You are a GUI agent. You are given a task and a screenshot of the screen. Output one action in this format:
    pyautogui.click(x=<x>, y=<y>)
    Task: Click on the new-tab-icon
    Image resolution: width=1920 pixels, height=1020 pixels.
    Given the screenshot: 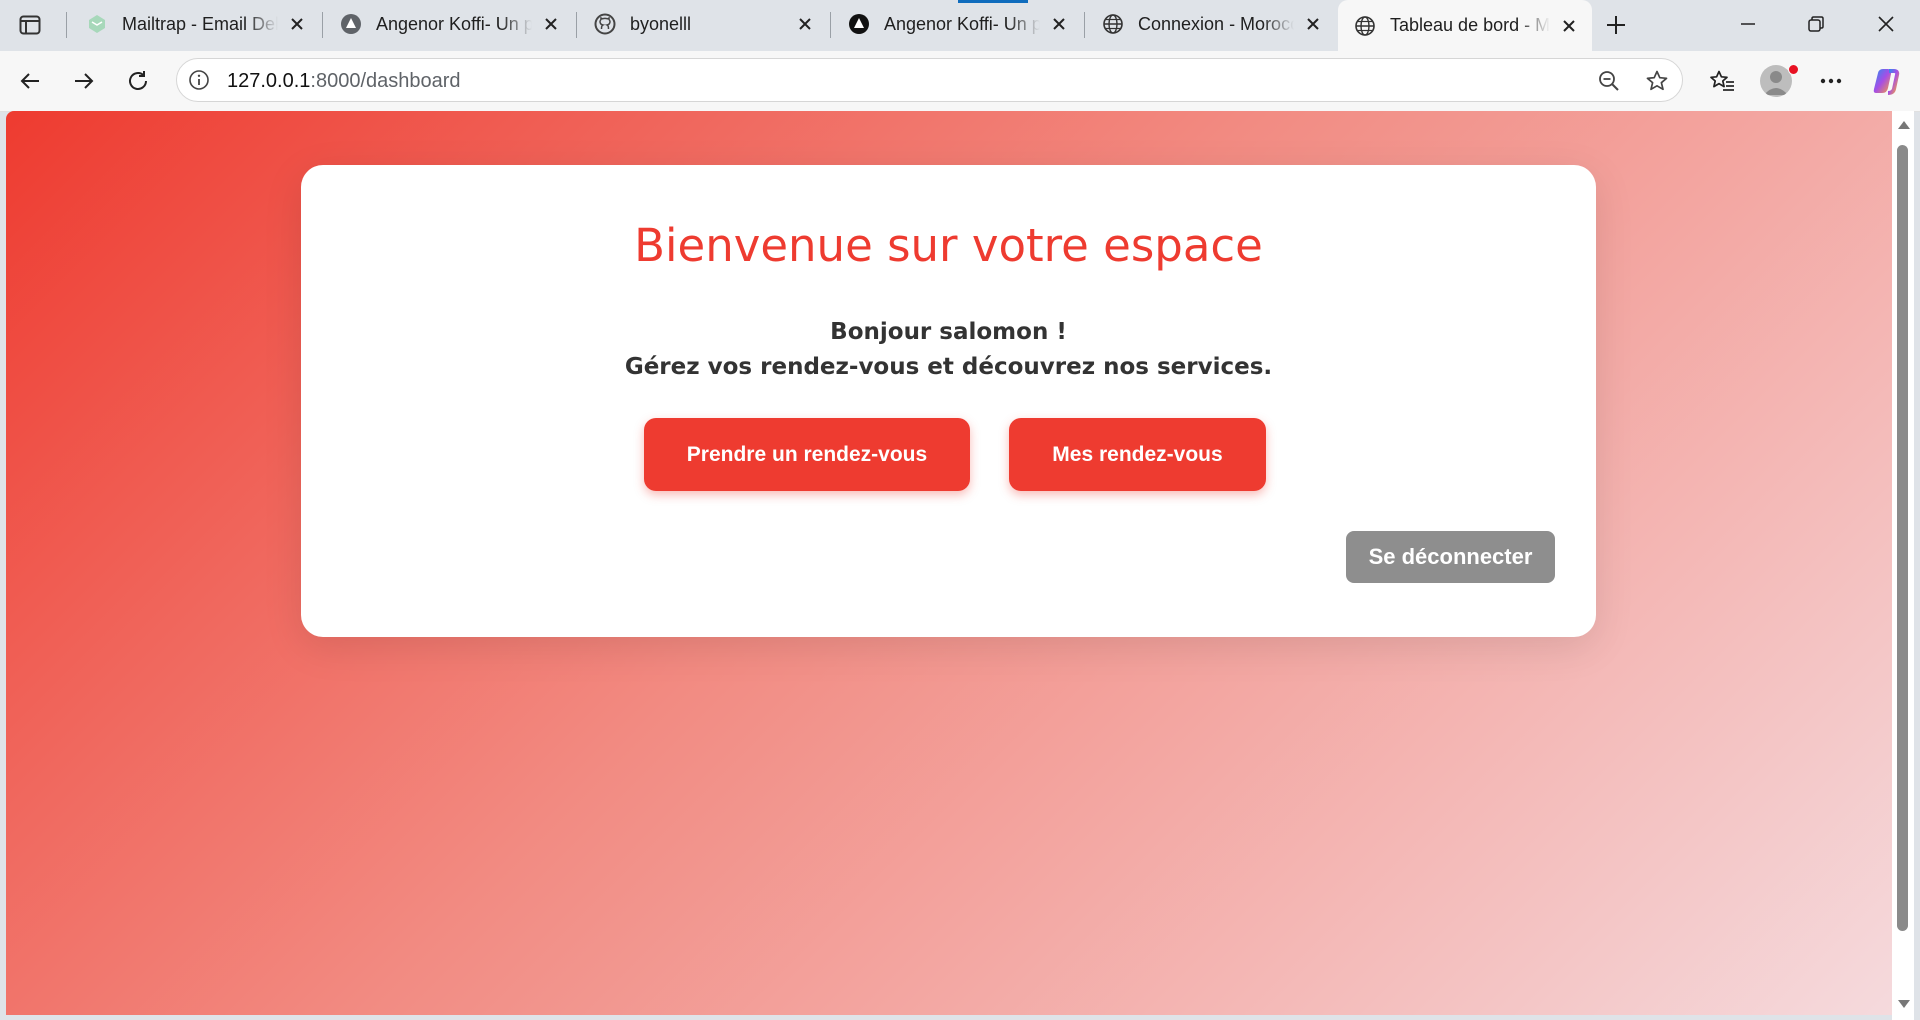 What is the action you would take?
    pyautogui.click(x=1616, y=25)
    